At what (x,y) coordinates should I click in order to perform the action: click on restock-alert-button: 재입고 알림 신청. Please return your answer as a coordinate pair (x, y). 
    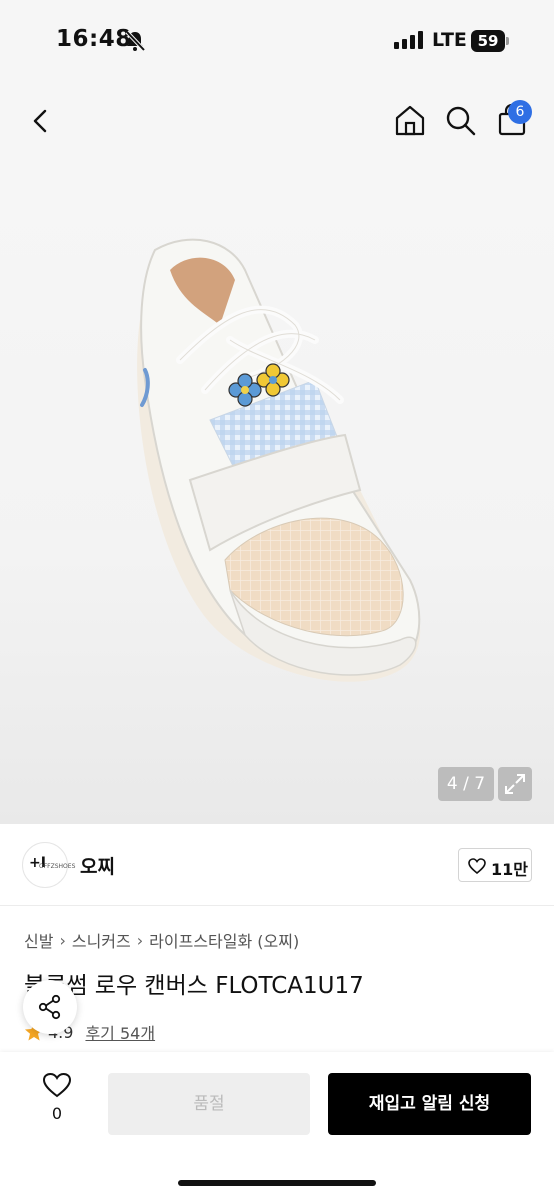
    Looking at the image, I should click on (429, 1104).